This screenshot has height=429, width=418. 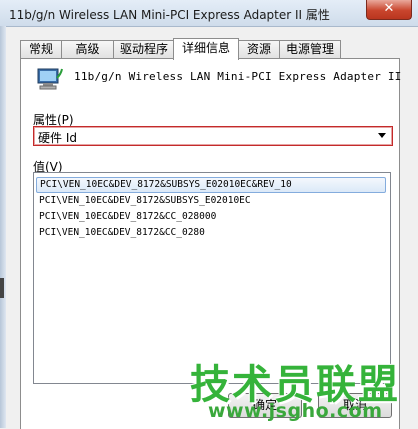 I want to click on list-item: PCI\VEN_10EC&DEV_8172&CC_028000, so click(x=211, y=217).